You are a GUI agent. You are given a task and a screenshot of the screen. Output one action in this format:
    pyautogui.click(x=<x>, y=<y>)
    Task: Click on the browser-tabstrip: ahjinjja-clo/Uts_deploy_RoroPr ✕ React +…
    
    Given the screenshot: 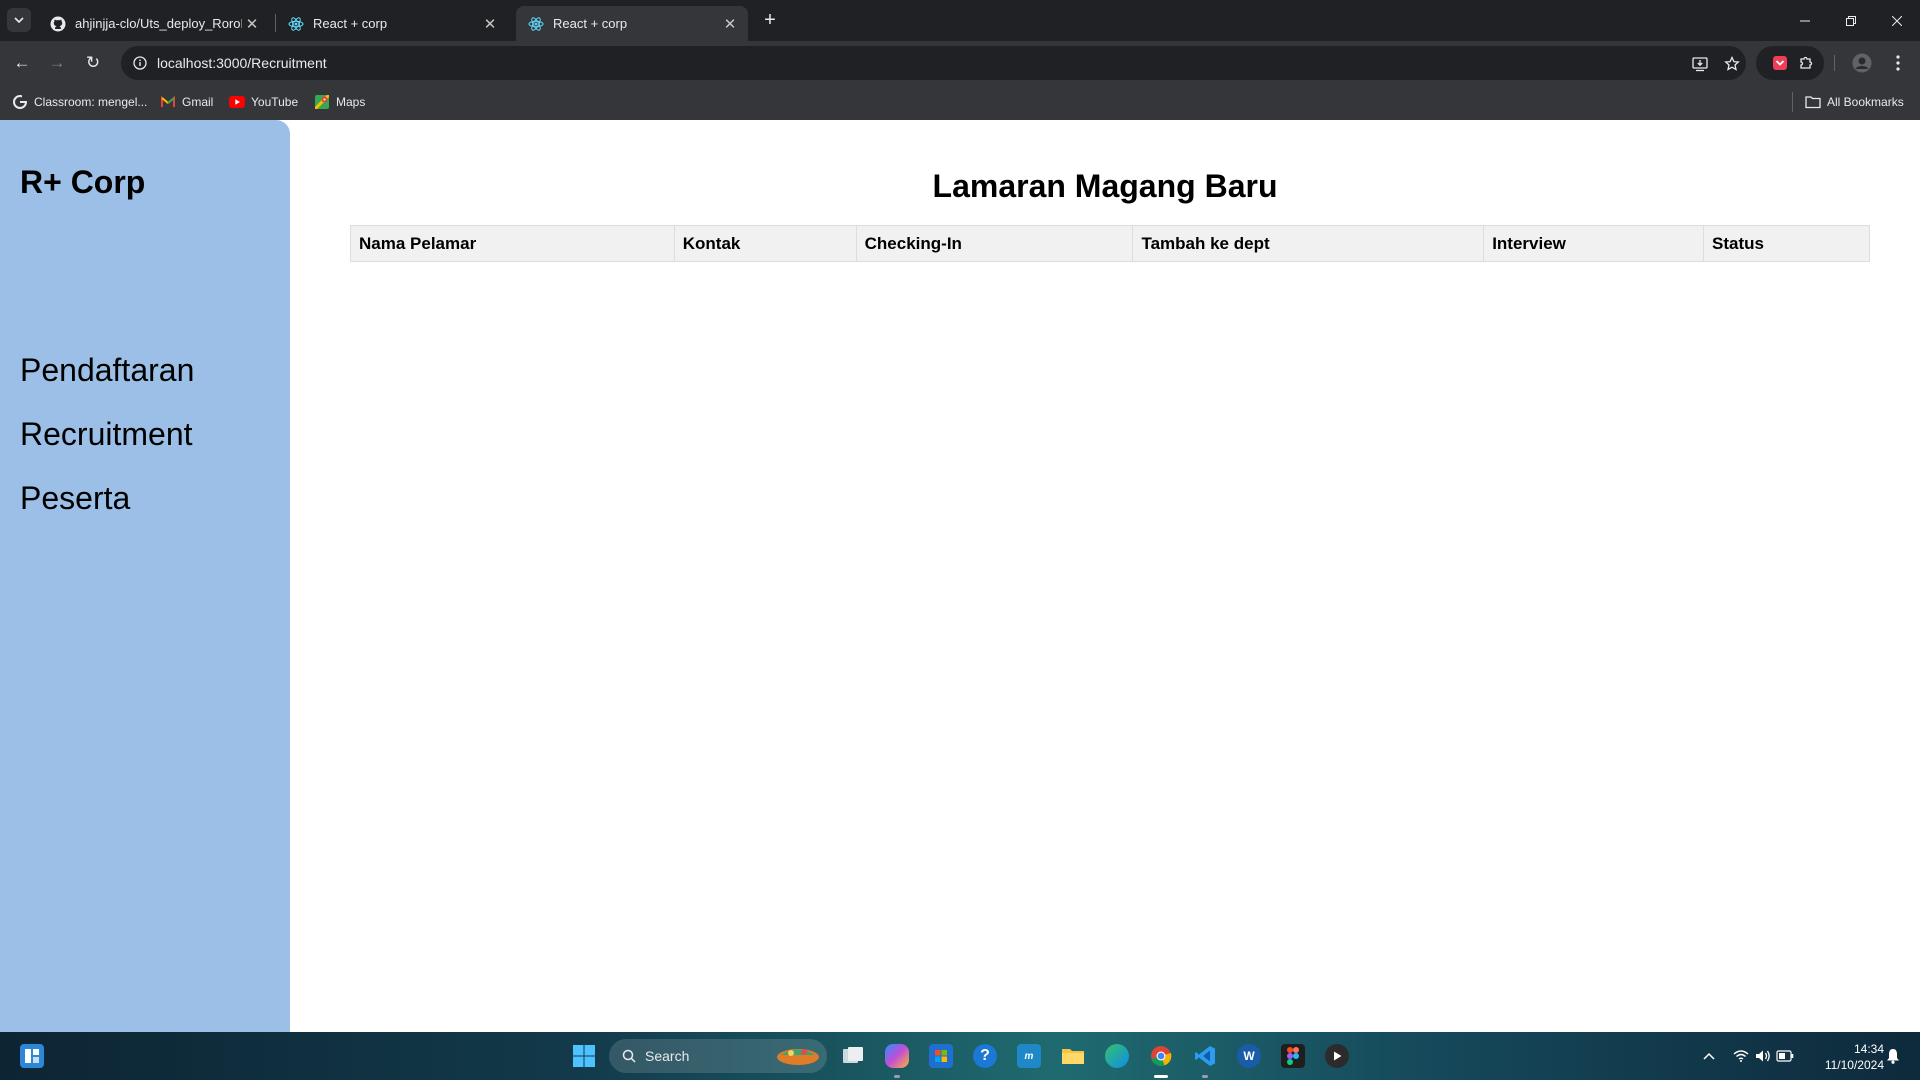 What is the action you would take?
    pyautogui.click(x=960, y=20)
    